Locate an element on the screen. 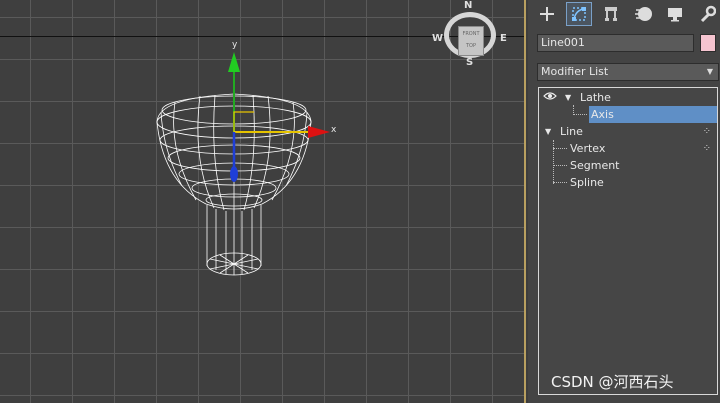 The height and width of the screenshot is (403, 720). chevron-down-icon: ▼ is located at coordinates (709, 71).